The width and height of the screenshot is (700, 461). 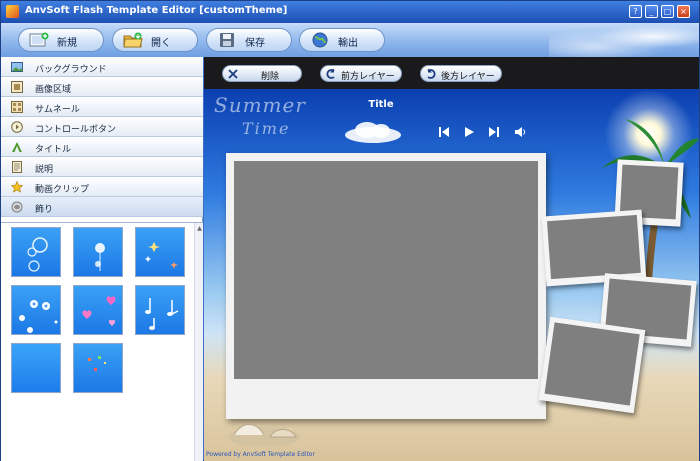 I want to click on save-button-label: 保存, so click(x=255, y=43).